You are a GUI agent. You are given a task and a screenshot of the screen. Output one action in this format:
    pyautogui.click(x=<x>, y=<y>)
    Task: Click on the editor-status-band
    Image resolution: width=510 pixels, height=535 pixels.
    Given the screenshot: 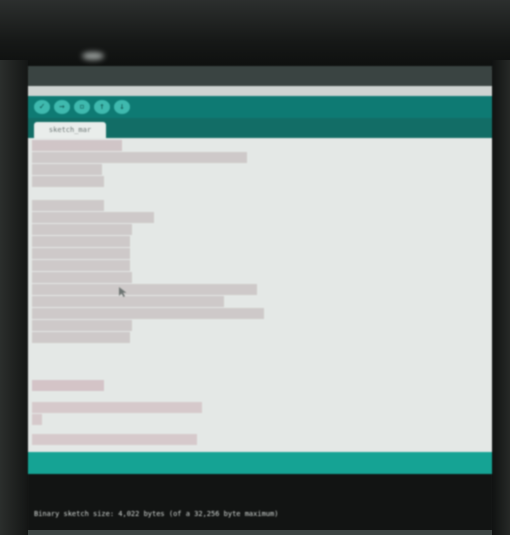 What is the action you would take?
    pyautogui.click(x=260, y=463)
    